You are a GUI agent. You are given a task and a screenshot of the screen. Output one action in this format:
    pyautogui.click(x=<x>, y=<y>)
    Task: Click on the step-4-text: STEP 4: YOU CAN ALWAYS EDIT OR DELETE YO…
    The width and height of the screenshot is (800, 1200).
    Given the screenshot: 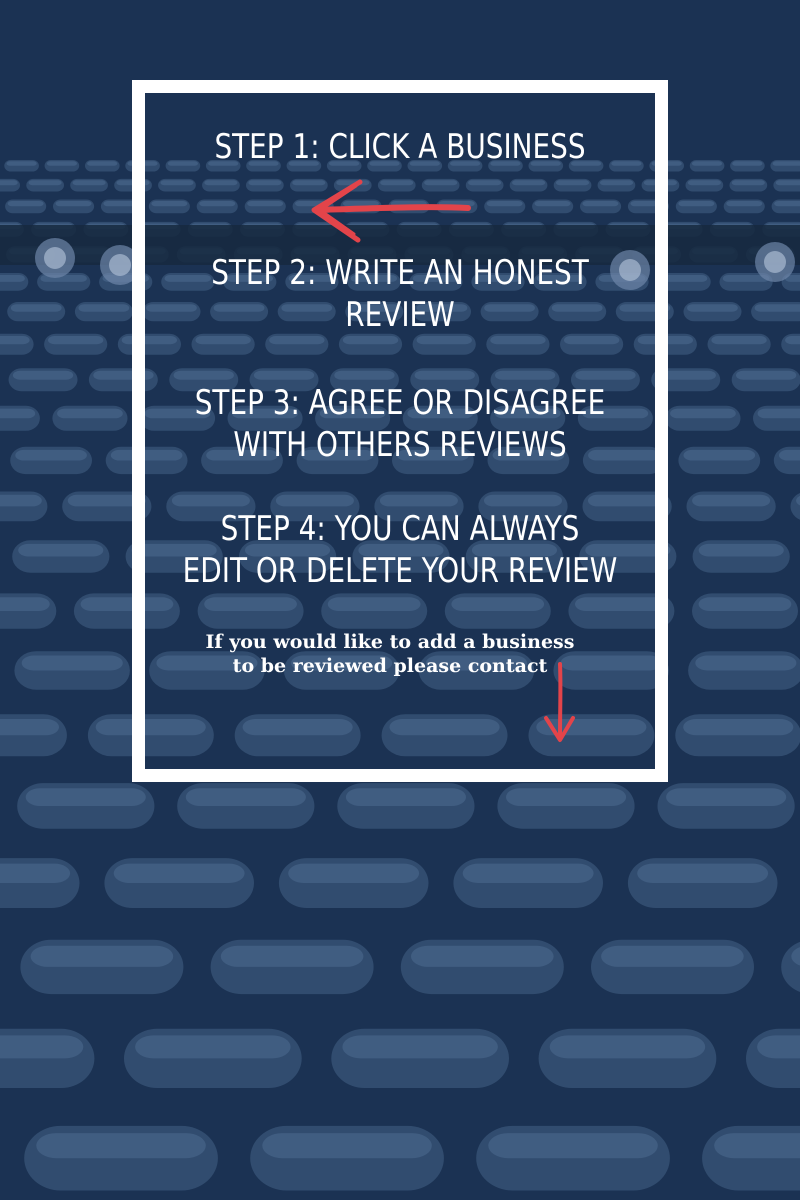 What is the action you would take?
    pyautogui.click(x=400, y=550)
    